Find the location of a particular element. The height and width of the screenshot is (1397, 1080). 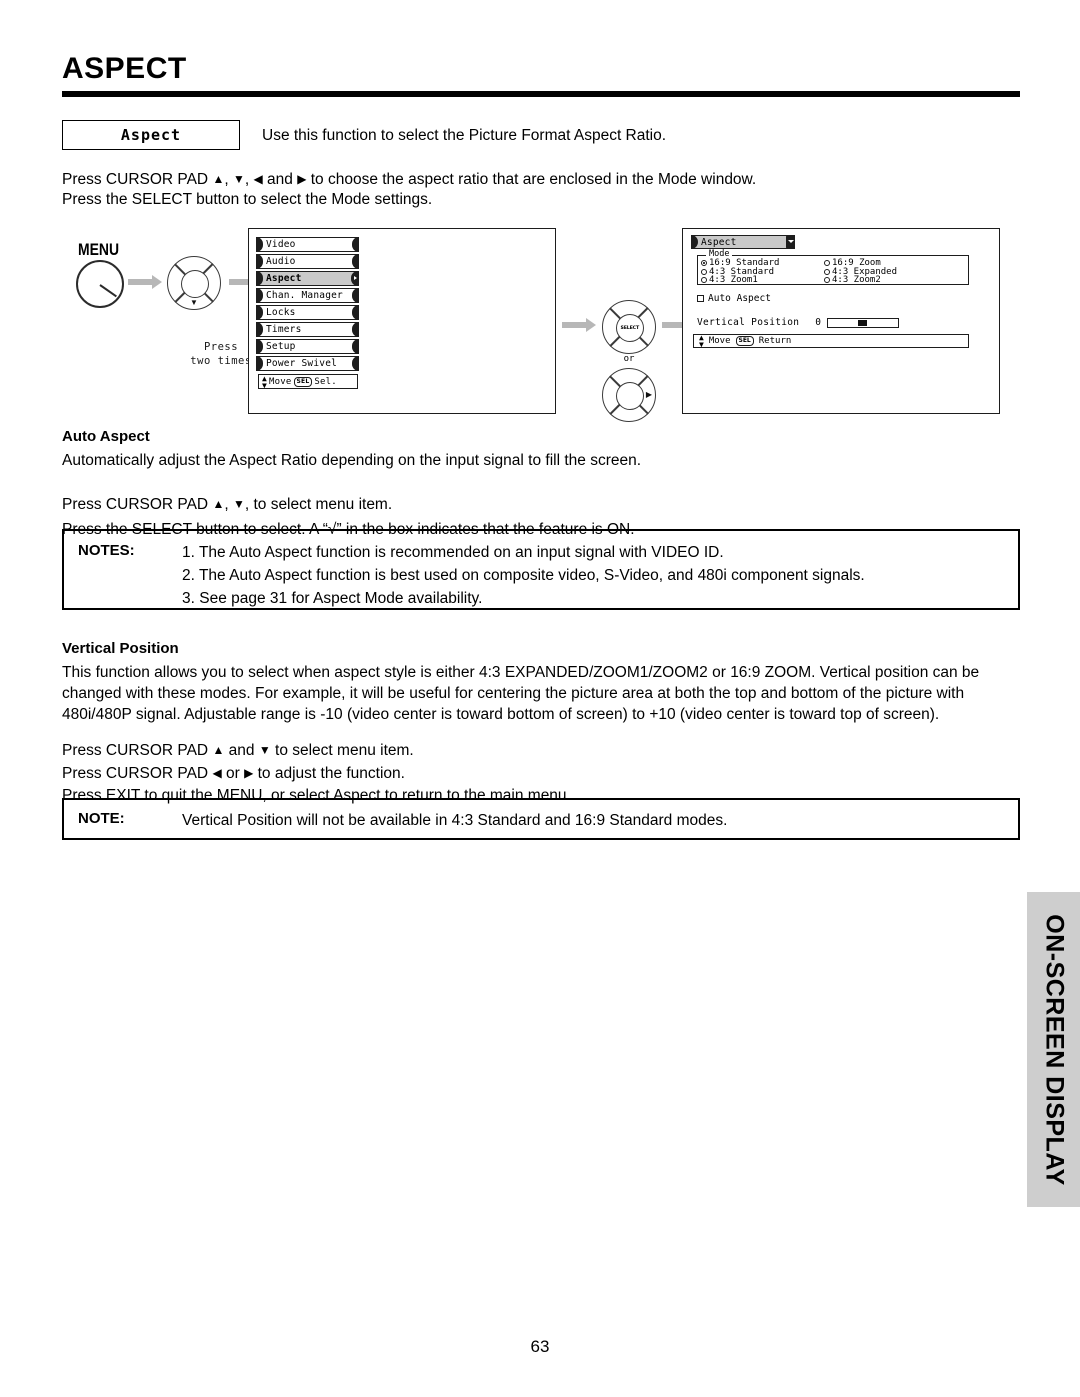

page-title: ASPECT is located at coordinates (124, 68).